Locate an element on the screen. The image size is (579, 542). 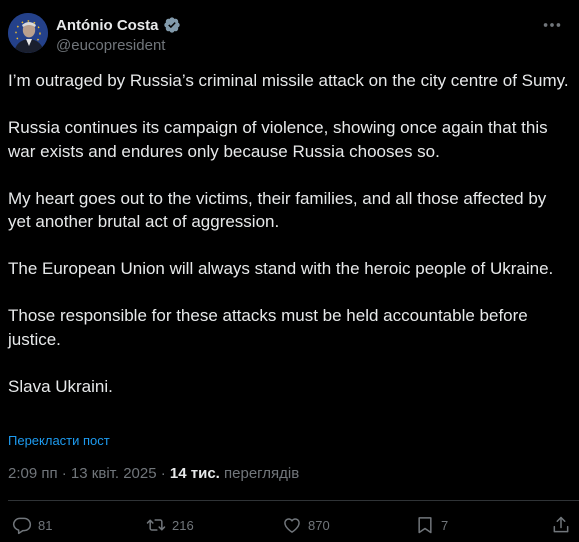
divider is located at coordinates (293, 500).